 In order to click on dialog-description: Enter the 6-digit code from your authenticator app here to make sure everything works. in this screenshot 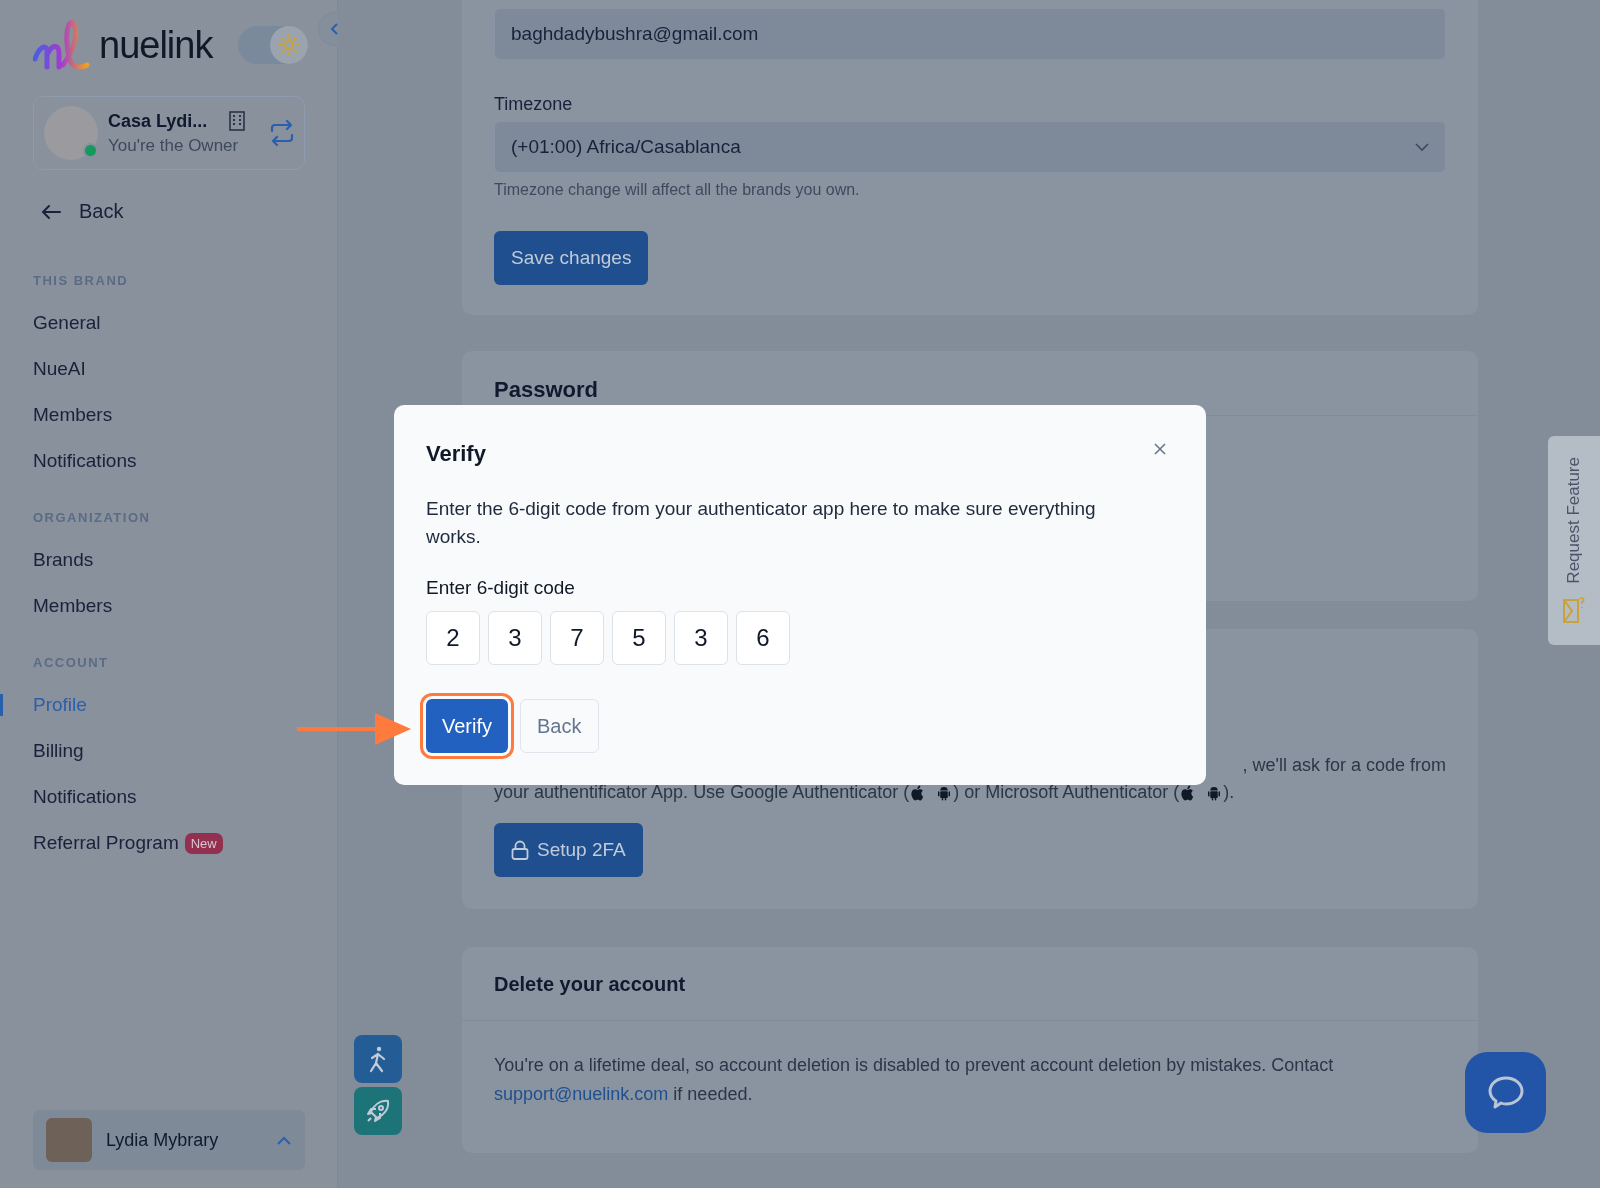, I will do `click(761, 523)`.